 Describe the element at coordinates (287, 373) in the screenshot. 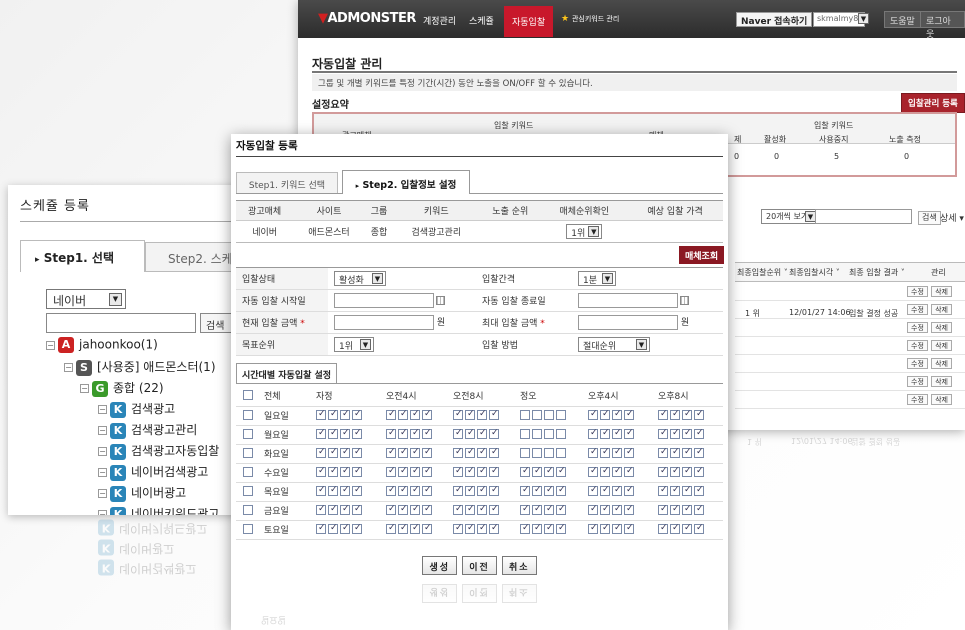

I see `schedule-section-tab: 시간대별 자동입찰 설정` at that location.